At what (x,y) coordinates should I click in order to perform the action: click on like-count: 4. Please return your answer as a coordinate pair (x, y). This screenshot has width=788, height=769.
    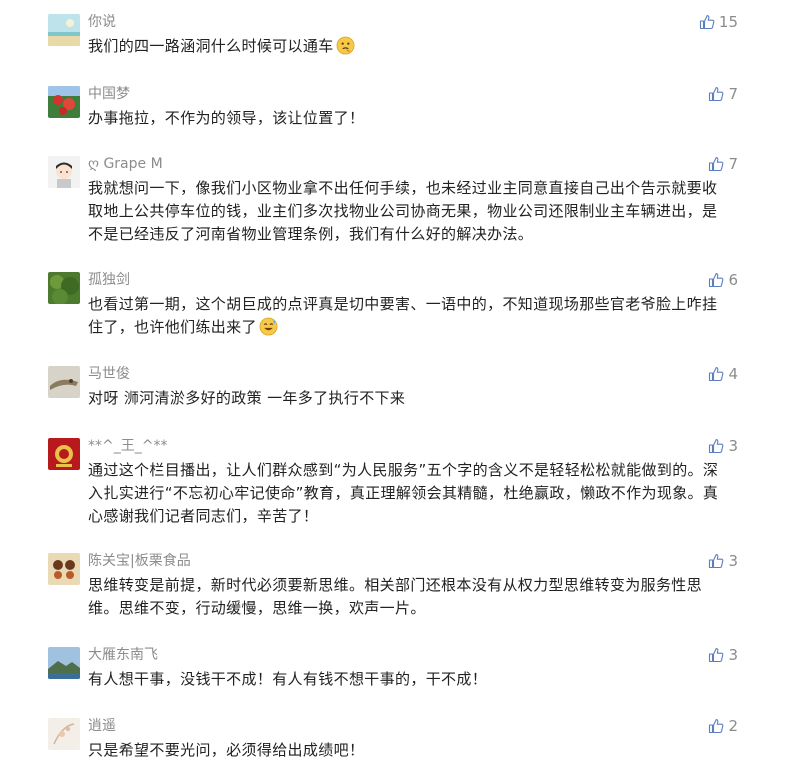
    Looking at the image, I should click on (733, 374).